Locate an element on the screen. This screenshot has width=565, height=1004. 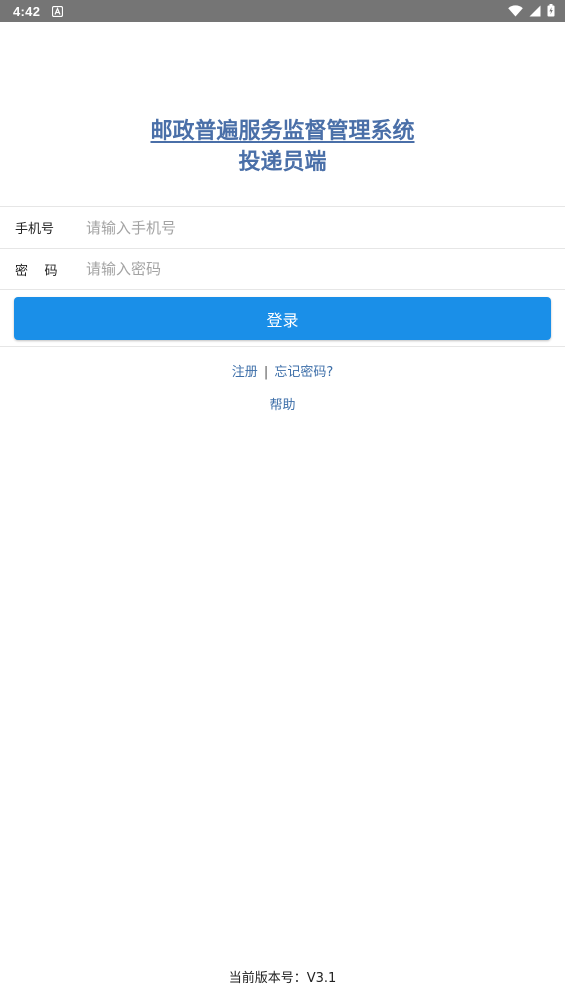
a-letter-icon is located at coordinates (58, 11).